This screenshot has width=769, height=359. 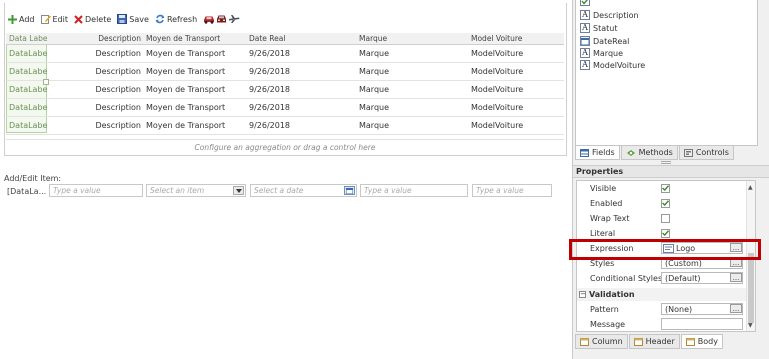 I want to click on add-label: Add, so click(x=27, y=19).